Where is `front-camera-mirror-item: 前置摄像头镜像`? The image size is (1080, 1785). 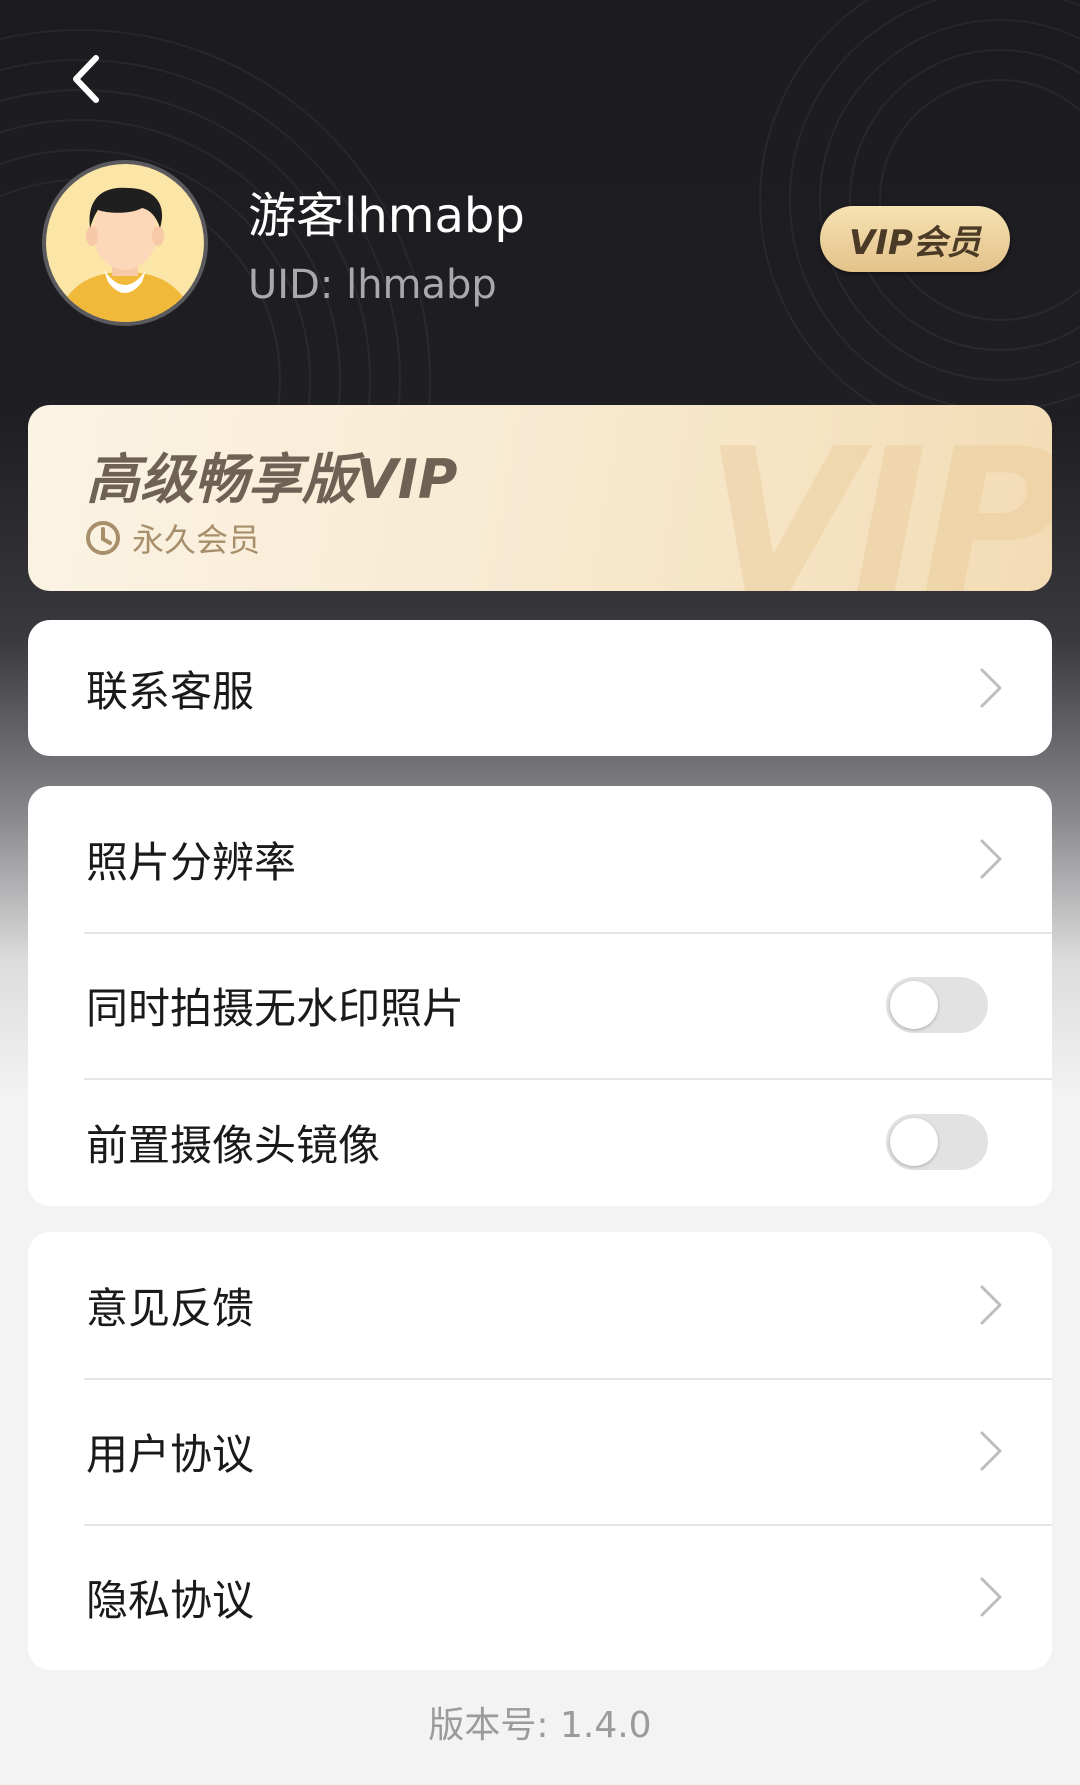 front-camera-mirror-item: 前置摄像头镜像 is located at coordinates (540, 1142).